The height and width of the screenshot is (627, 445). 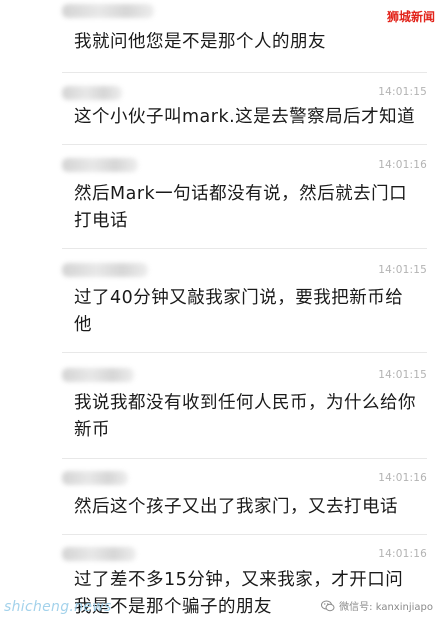 I want to click on message-text: 过了40分钟又敲我家门说，要我把新币给他, so click(x=239, y=311).